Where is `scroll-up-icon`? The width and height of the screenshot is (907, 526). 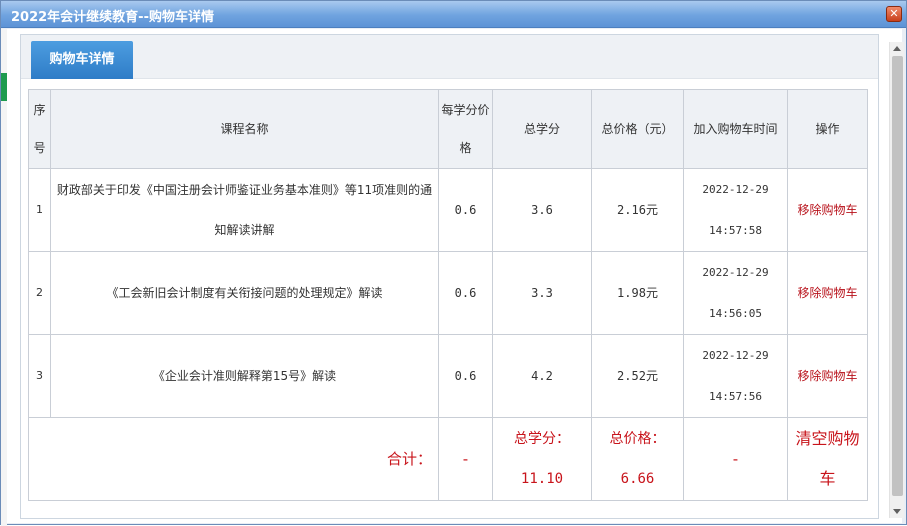 scroll-up-icon is located at coordinates (897, 48).